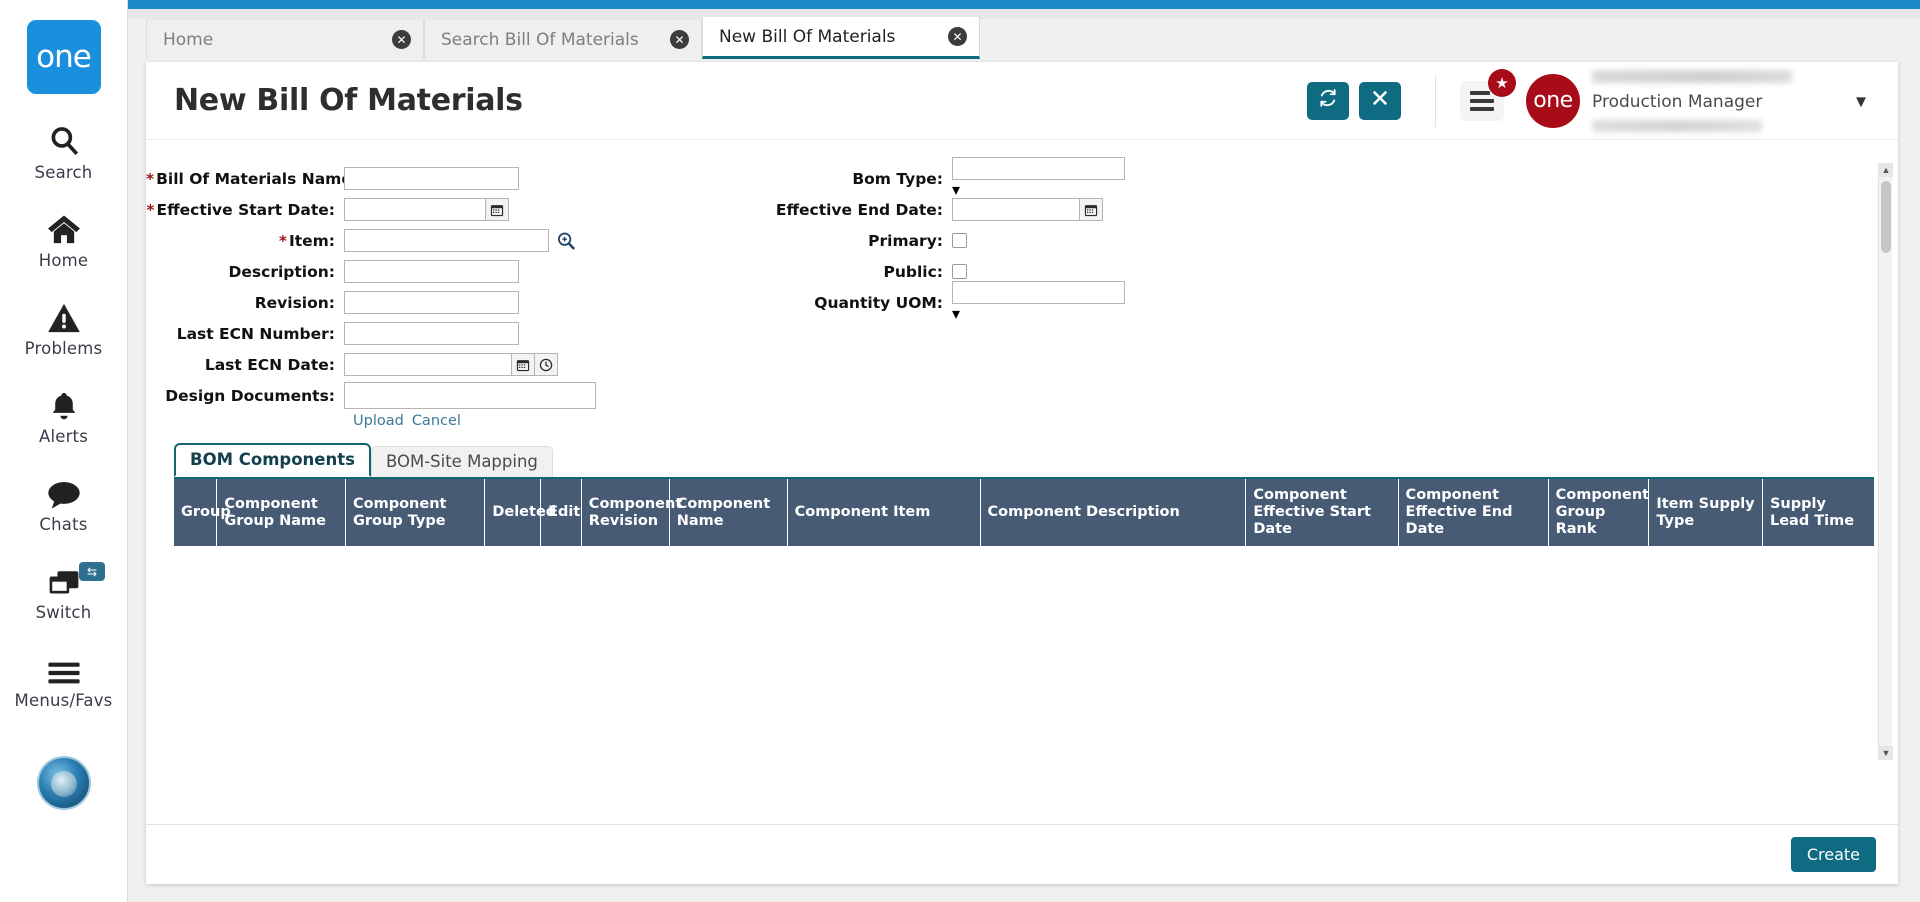 This screenshot has width=1920, height=902. I want to click on col-component-effective-start-date: Component Effective Start Date, so click(1322, 513).